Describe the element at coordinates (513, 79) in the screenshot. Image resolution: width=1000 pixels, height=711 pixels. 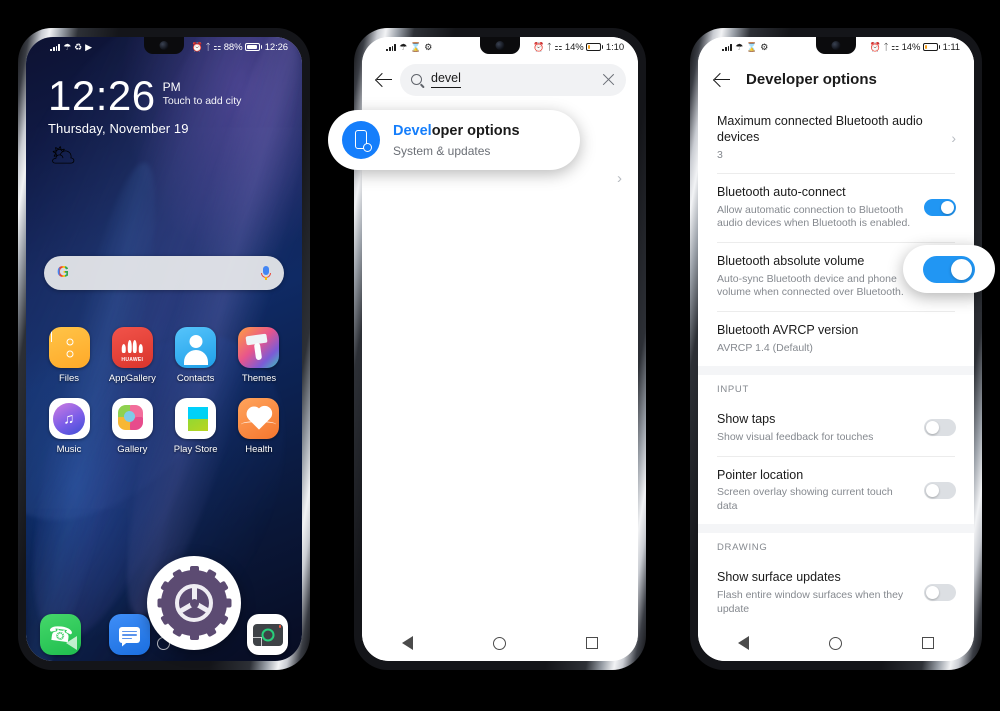
I see `search-input: devel` at that location.